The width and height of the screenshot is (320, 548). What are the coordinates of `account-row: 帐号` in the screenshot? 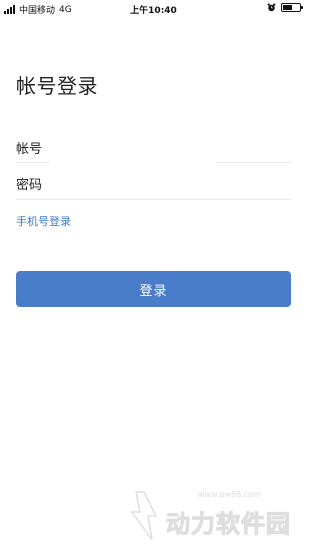 It's located at (153, 148).